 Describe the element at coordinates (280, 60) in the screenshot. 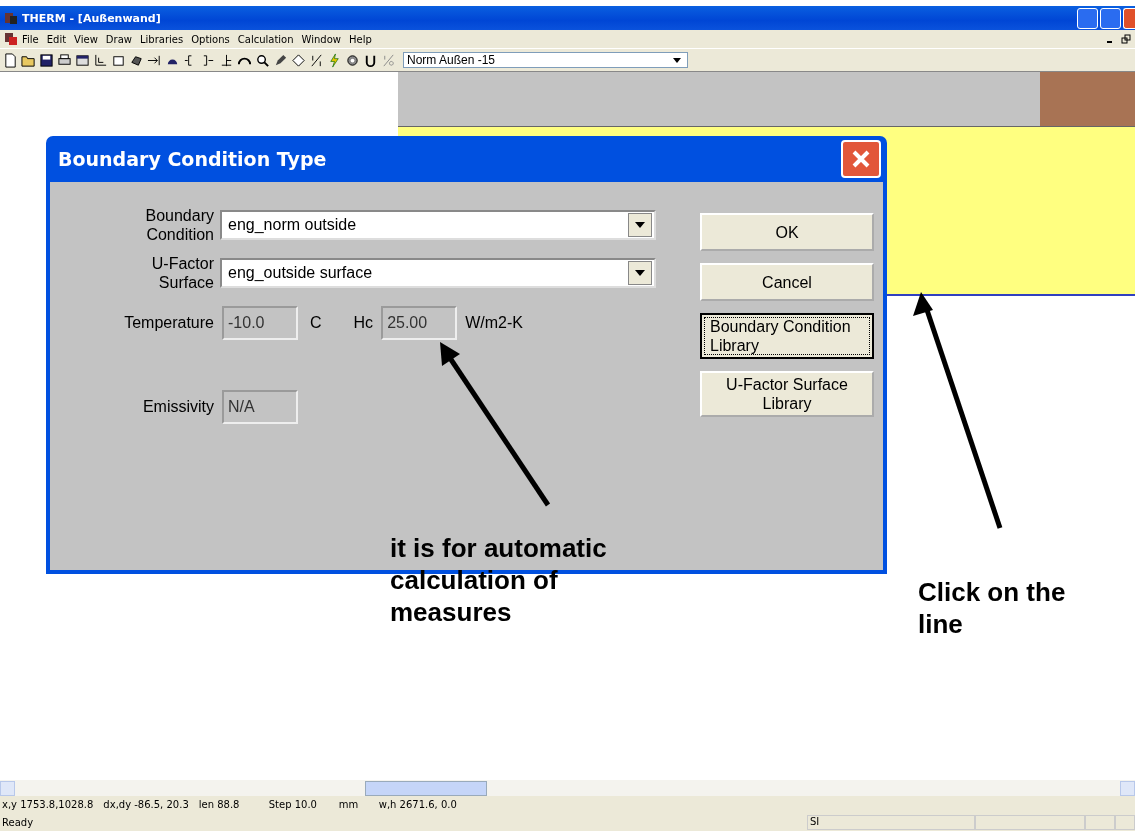

I see `pencil-icon` at that location.